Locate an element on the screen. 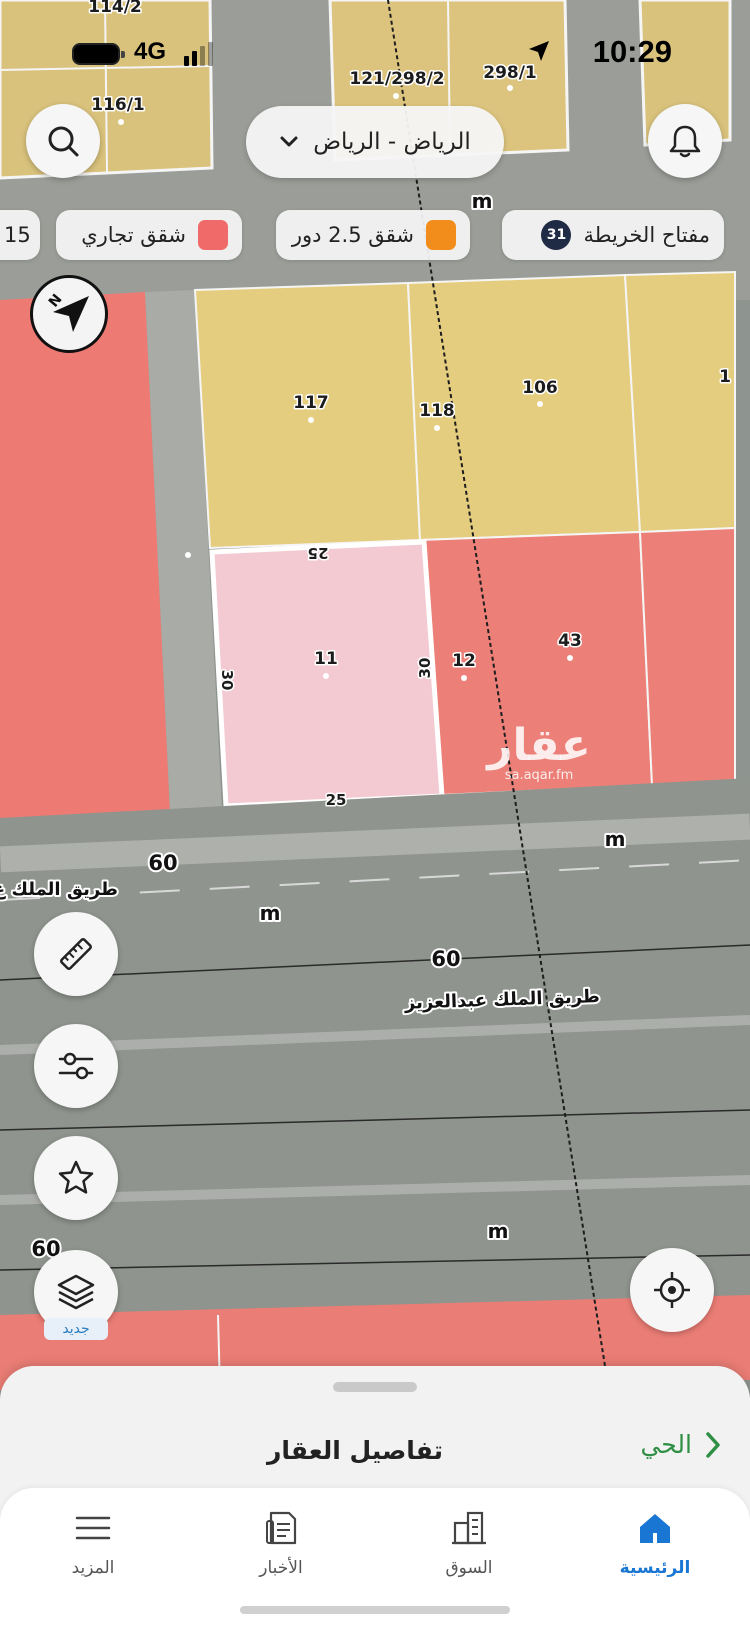 Image resolution: width=750 pixels, height=1628 pixels. plot-label: 118 is located at coordinates (437, 411).